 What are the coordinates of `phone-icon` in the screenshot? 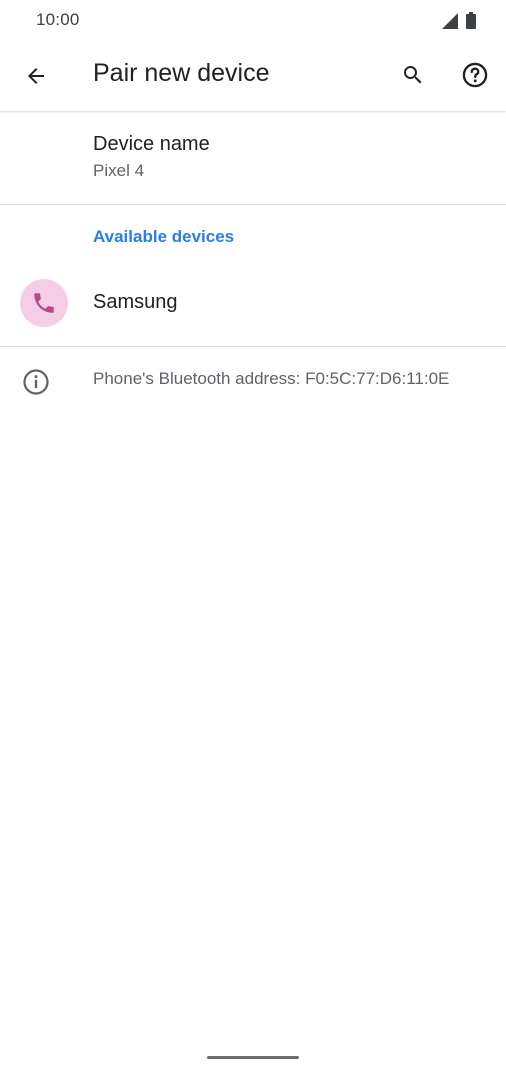 It's located at (44, 303).